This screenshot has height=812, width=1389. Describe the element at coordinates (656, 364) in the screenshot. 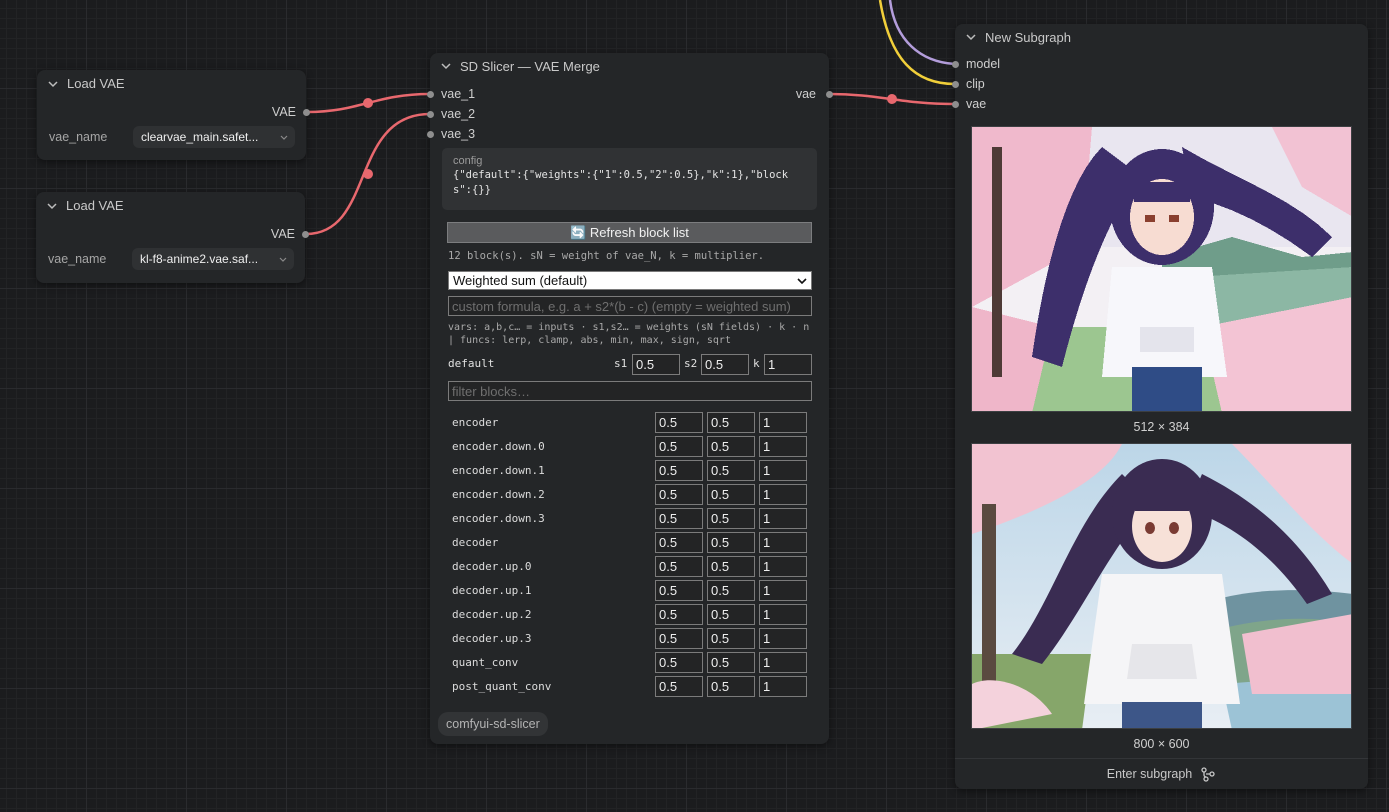

I see `default-s1-input: 0.5` at that location.